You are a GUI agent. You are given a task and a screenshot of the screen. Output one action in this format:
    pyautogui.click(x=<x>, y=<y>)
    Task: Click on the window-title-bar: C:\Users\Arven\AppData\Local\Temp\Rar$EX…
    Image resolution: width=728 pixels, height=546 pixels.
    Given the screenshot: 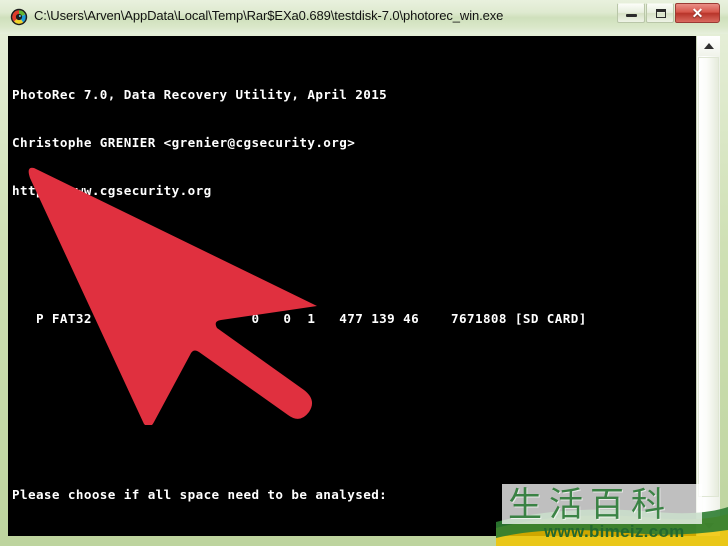 What is the action you would take?
    pyautogui.click(x=364, y=17)
    